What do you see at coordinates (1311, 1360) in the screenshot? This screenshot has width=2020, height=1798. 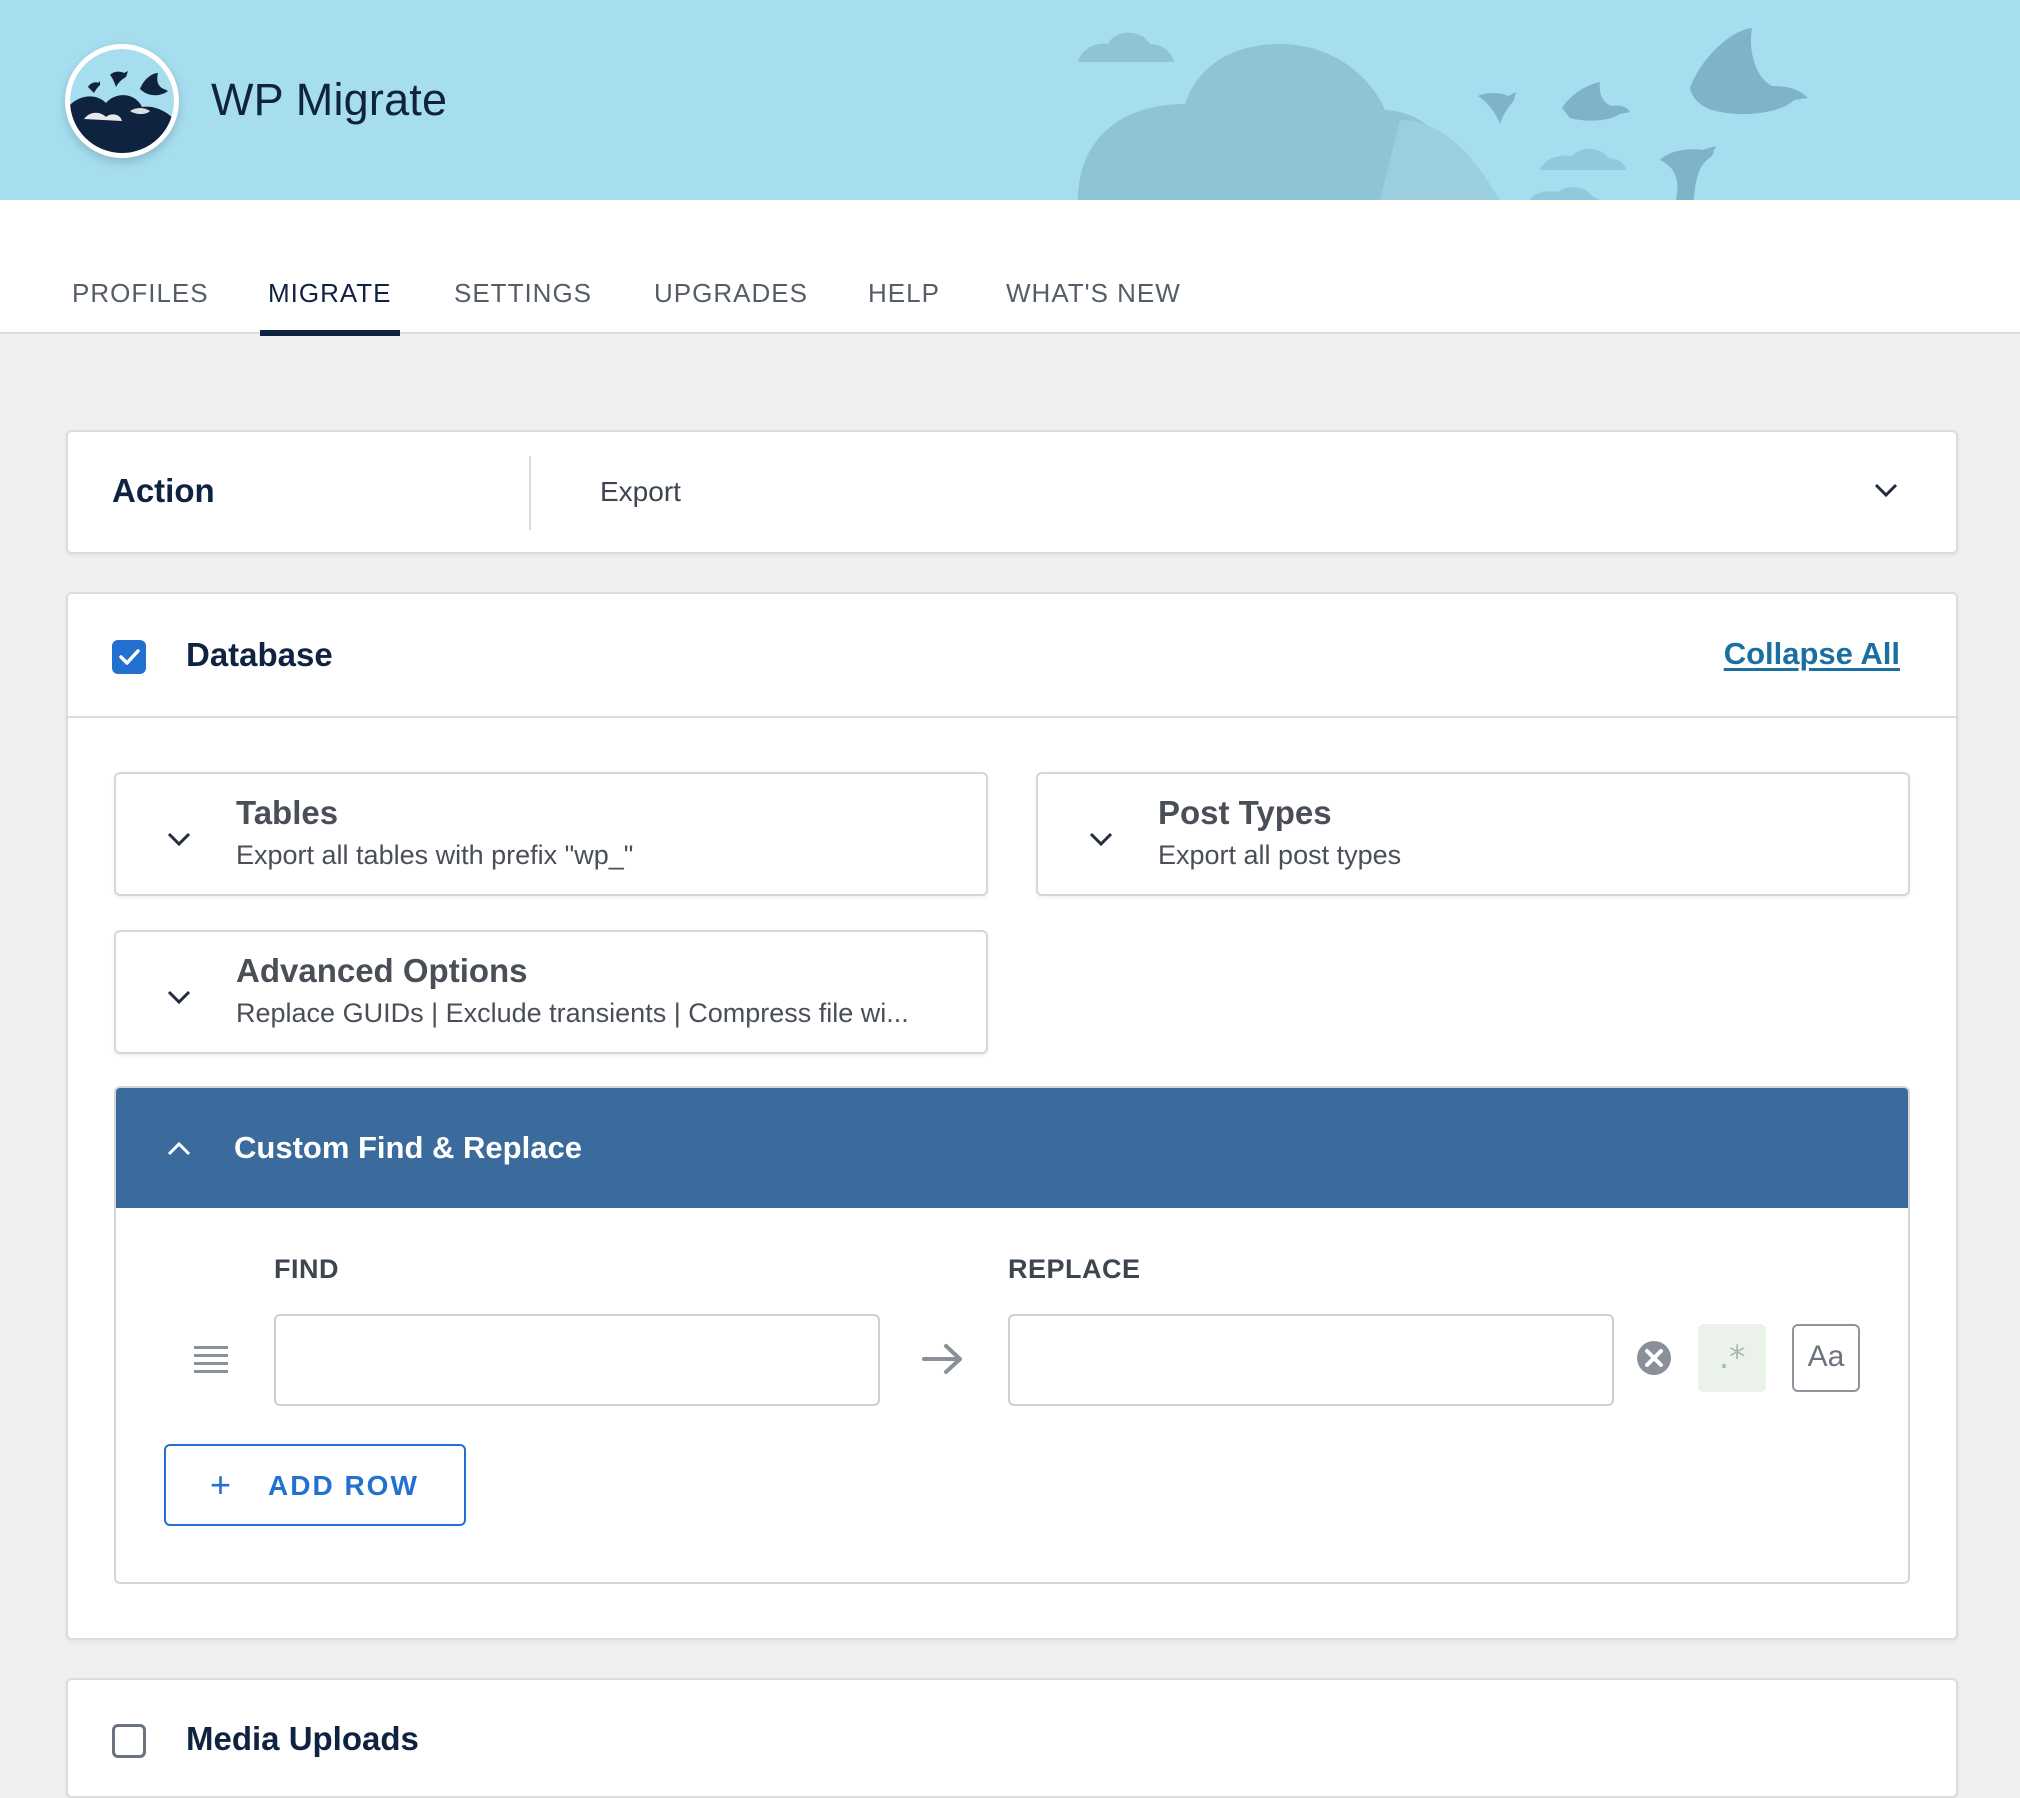 I see `replace-input` at bounding box center [1311, 1360].